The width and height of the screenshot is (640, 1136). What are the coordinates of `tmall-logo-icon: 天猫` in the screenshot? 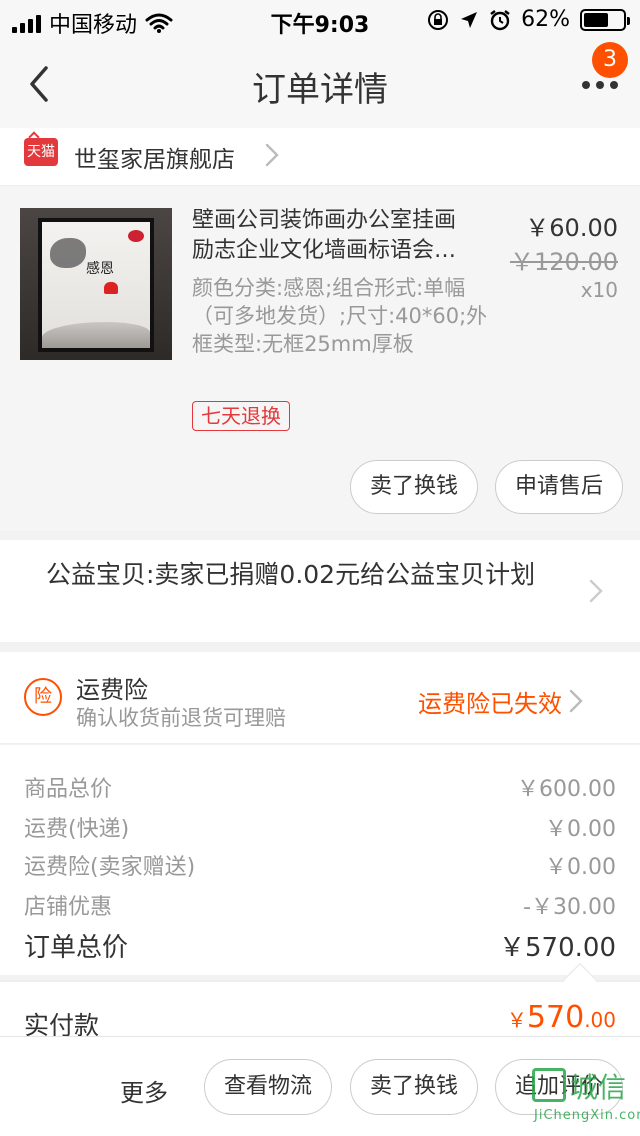 It's located at (41, 152).